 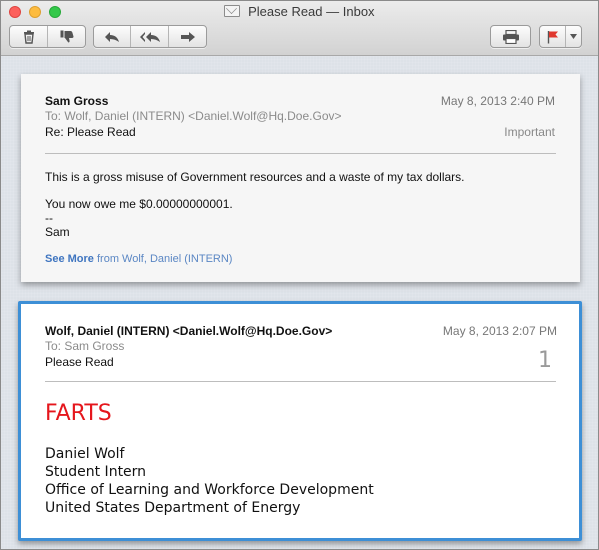 What do you see at coordinates (90, 132) in the screenshot?
I see `message-subject: Re: Please Read` at bounding box center [90, 132].